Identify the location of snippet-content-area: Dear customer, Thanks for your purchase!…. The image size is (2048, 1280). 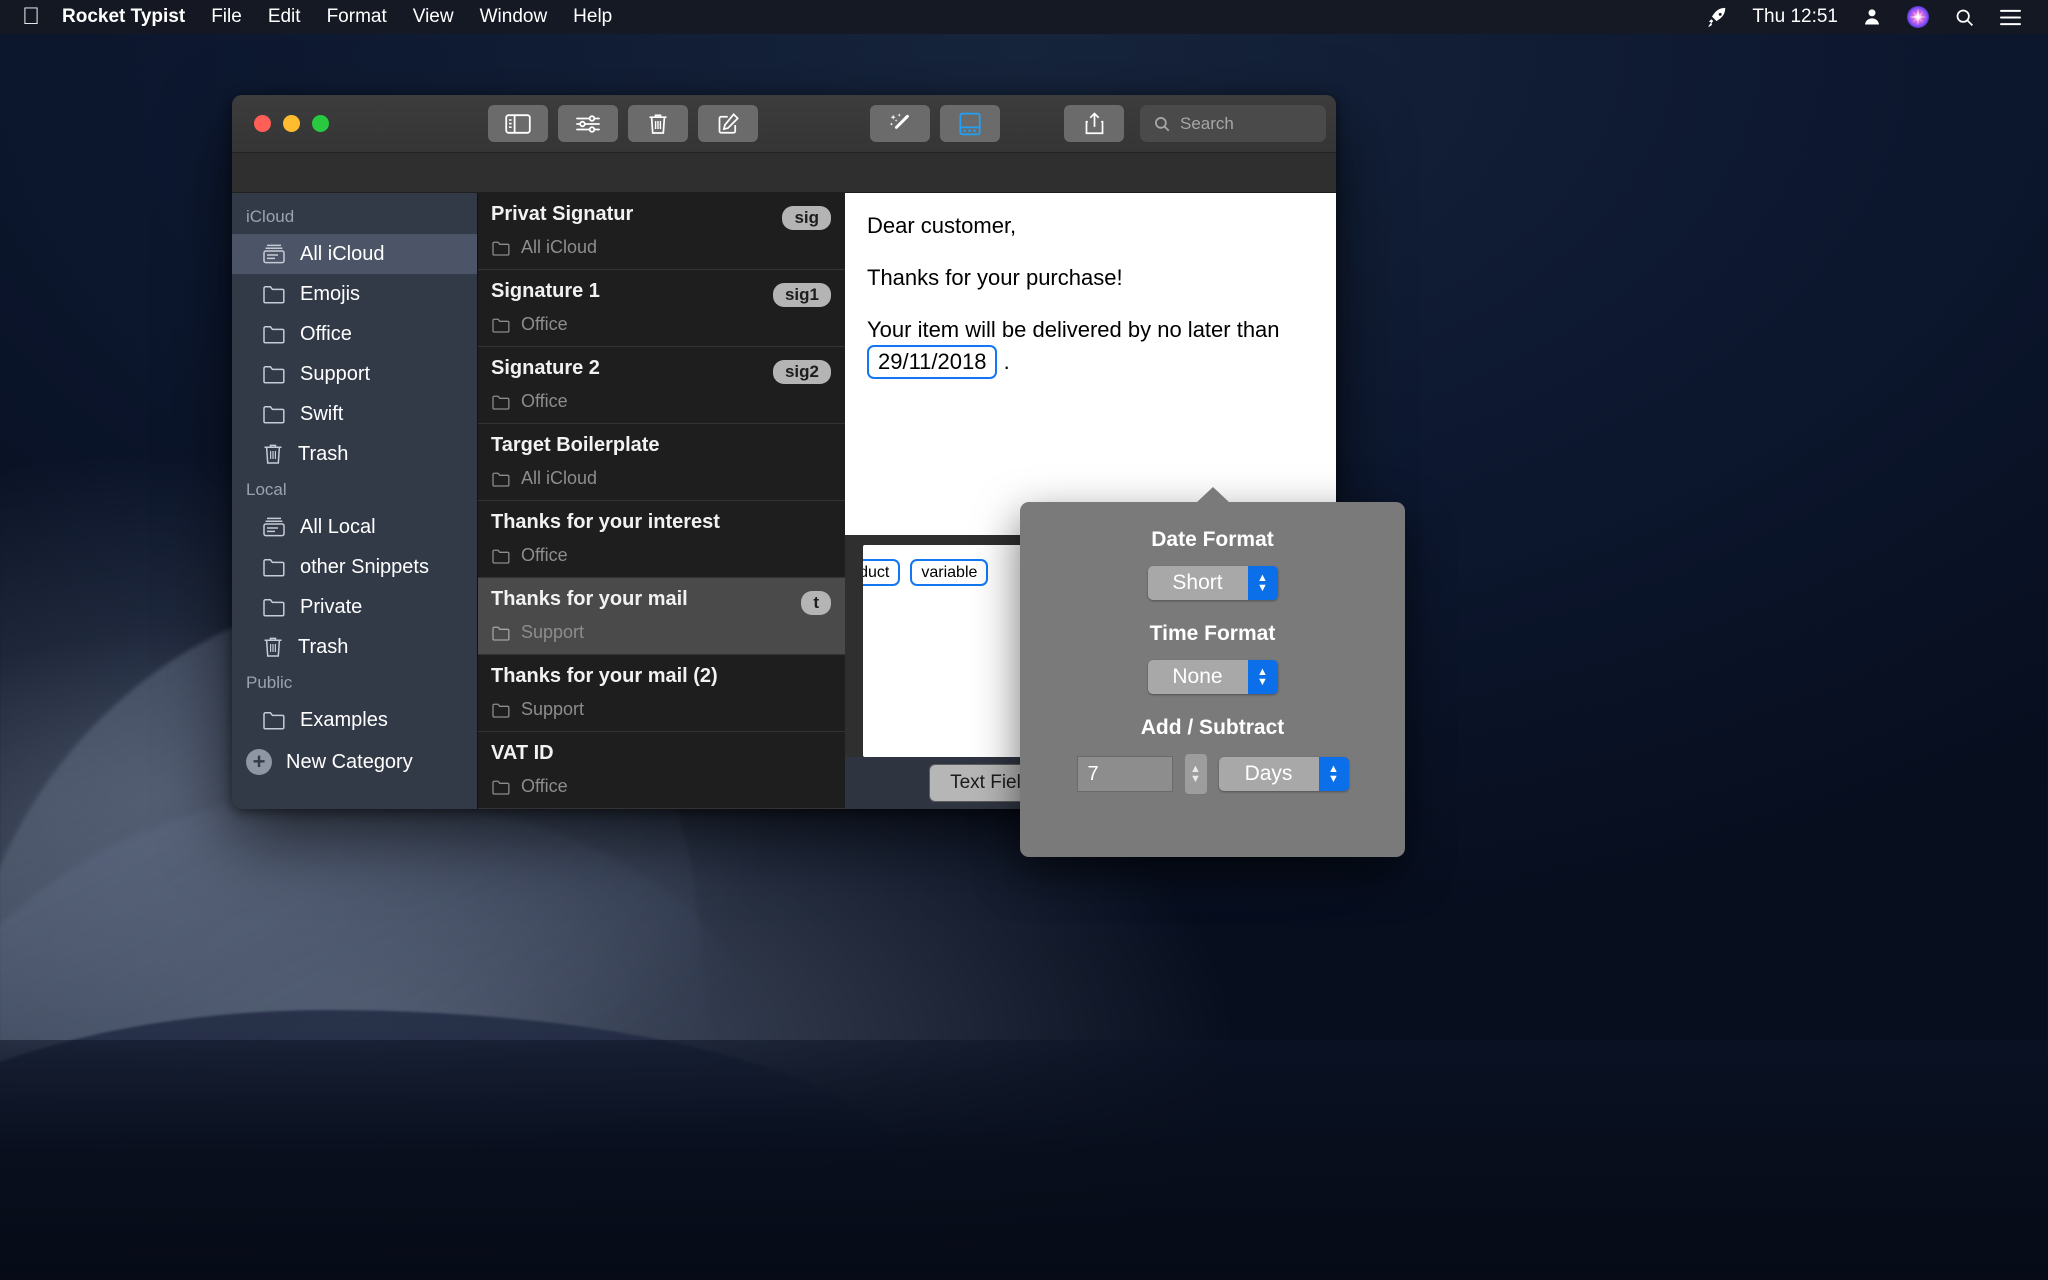
(1090, 364).